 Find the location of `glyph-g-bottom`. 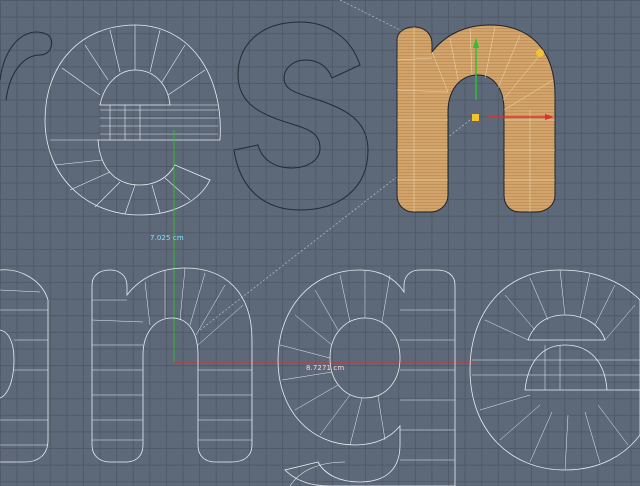

glyph-g-bottom is located at coordinates (366, 377).